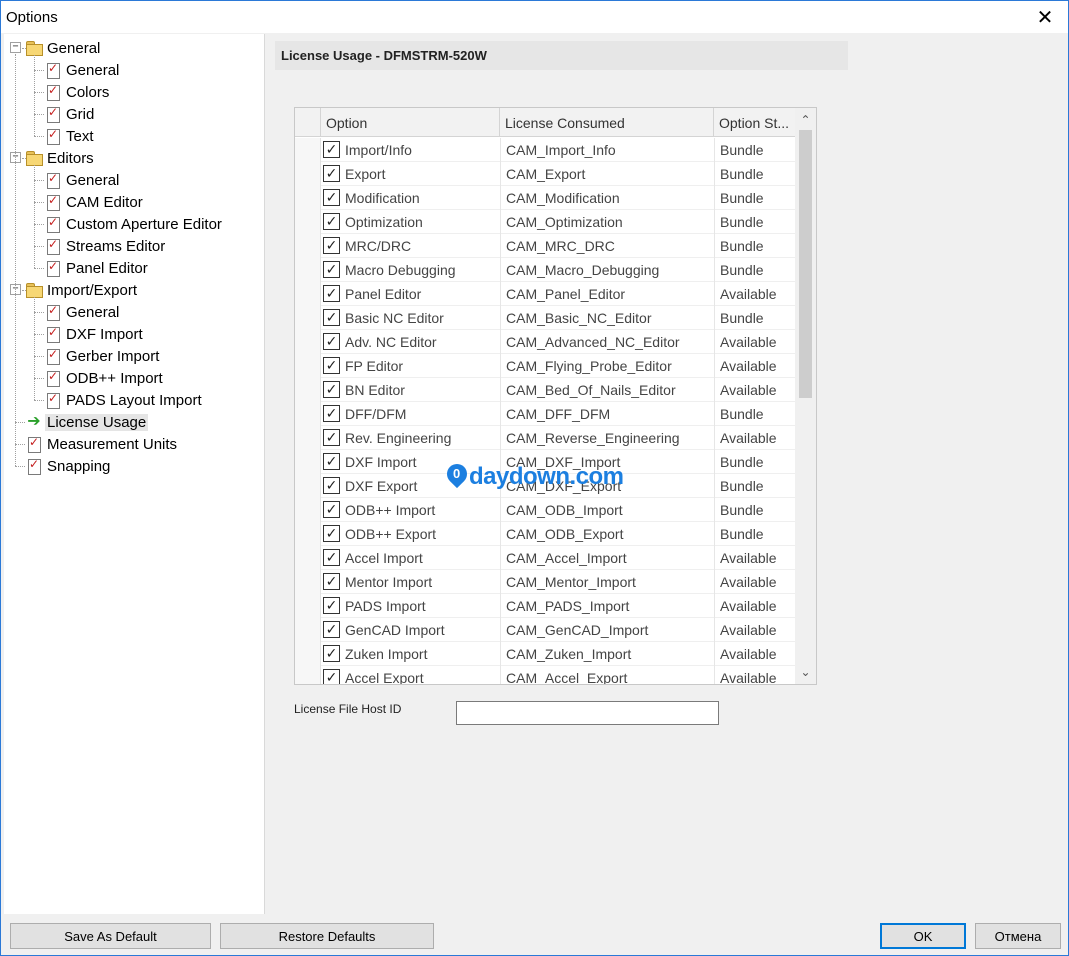 Image resolution: width=1069 pixels, height=956 pixels. What do you see at coordinates (82, 290) in the screenshot?
I see `tree-item-import-export: Import/Export` at bounding box center [82, 290].